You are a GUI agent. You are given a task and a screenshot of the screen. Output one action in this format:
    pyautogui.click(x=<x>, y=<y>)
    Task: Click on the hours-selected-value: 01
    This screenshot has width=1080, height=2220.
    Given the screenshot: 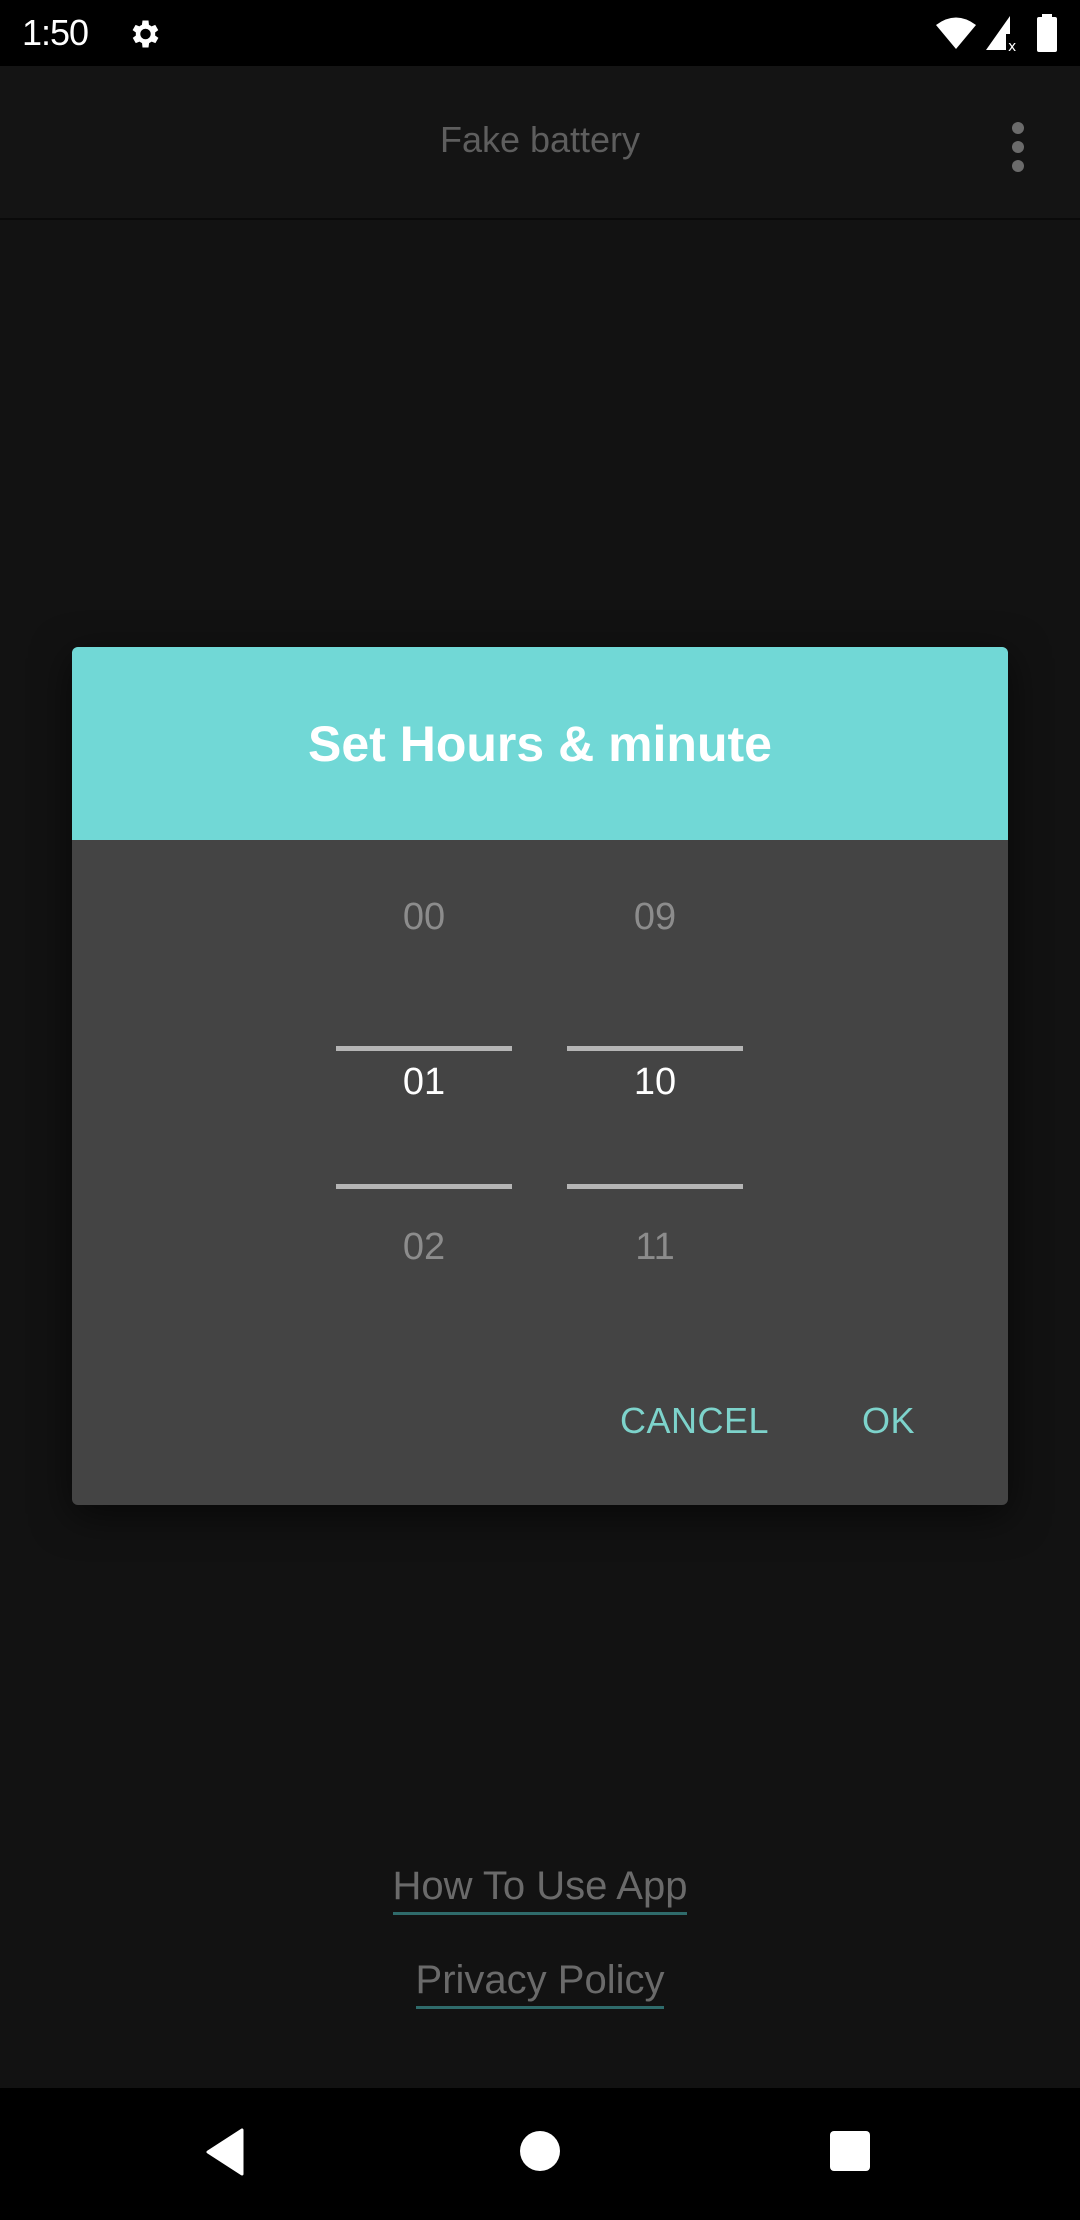 What is the action you would take?
    pyautogui.click(x=424, y=1082)
    